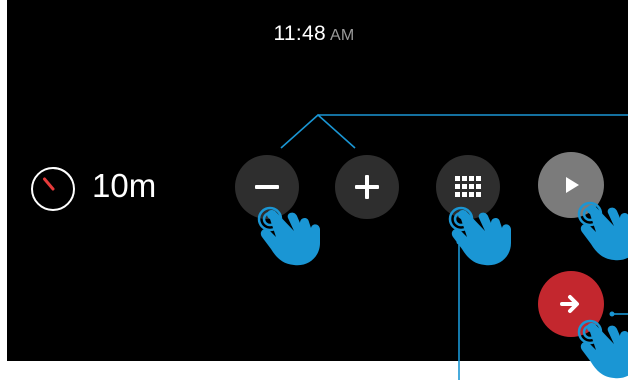 This screenshot has width=628, height=380. I want to click on clock-time: 11:48, so click(299, 33).